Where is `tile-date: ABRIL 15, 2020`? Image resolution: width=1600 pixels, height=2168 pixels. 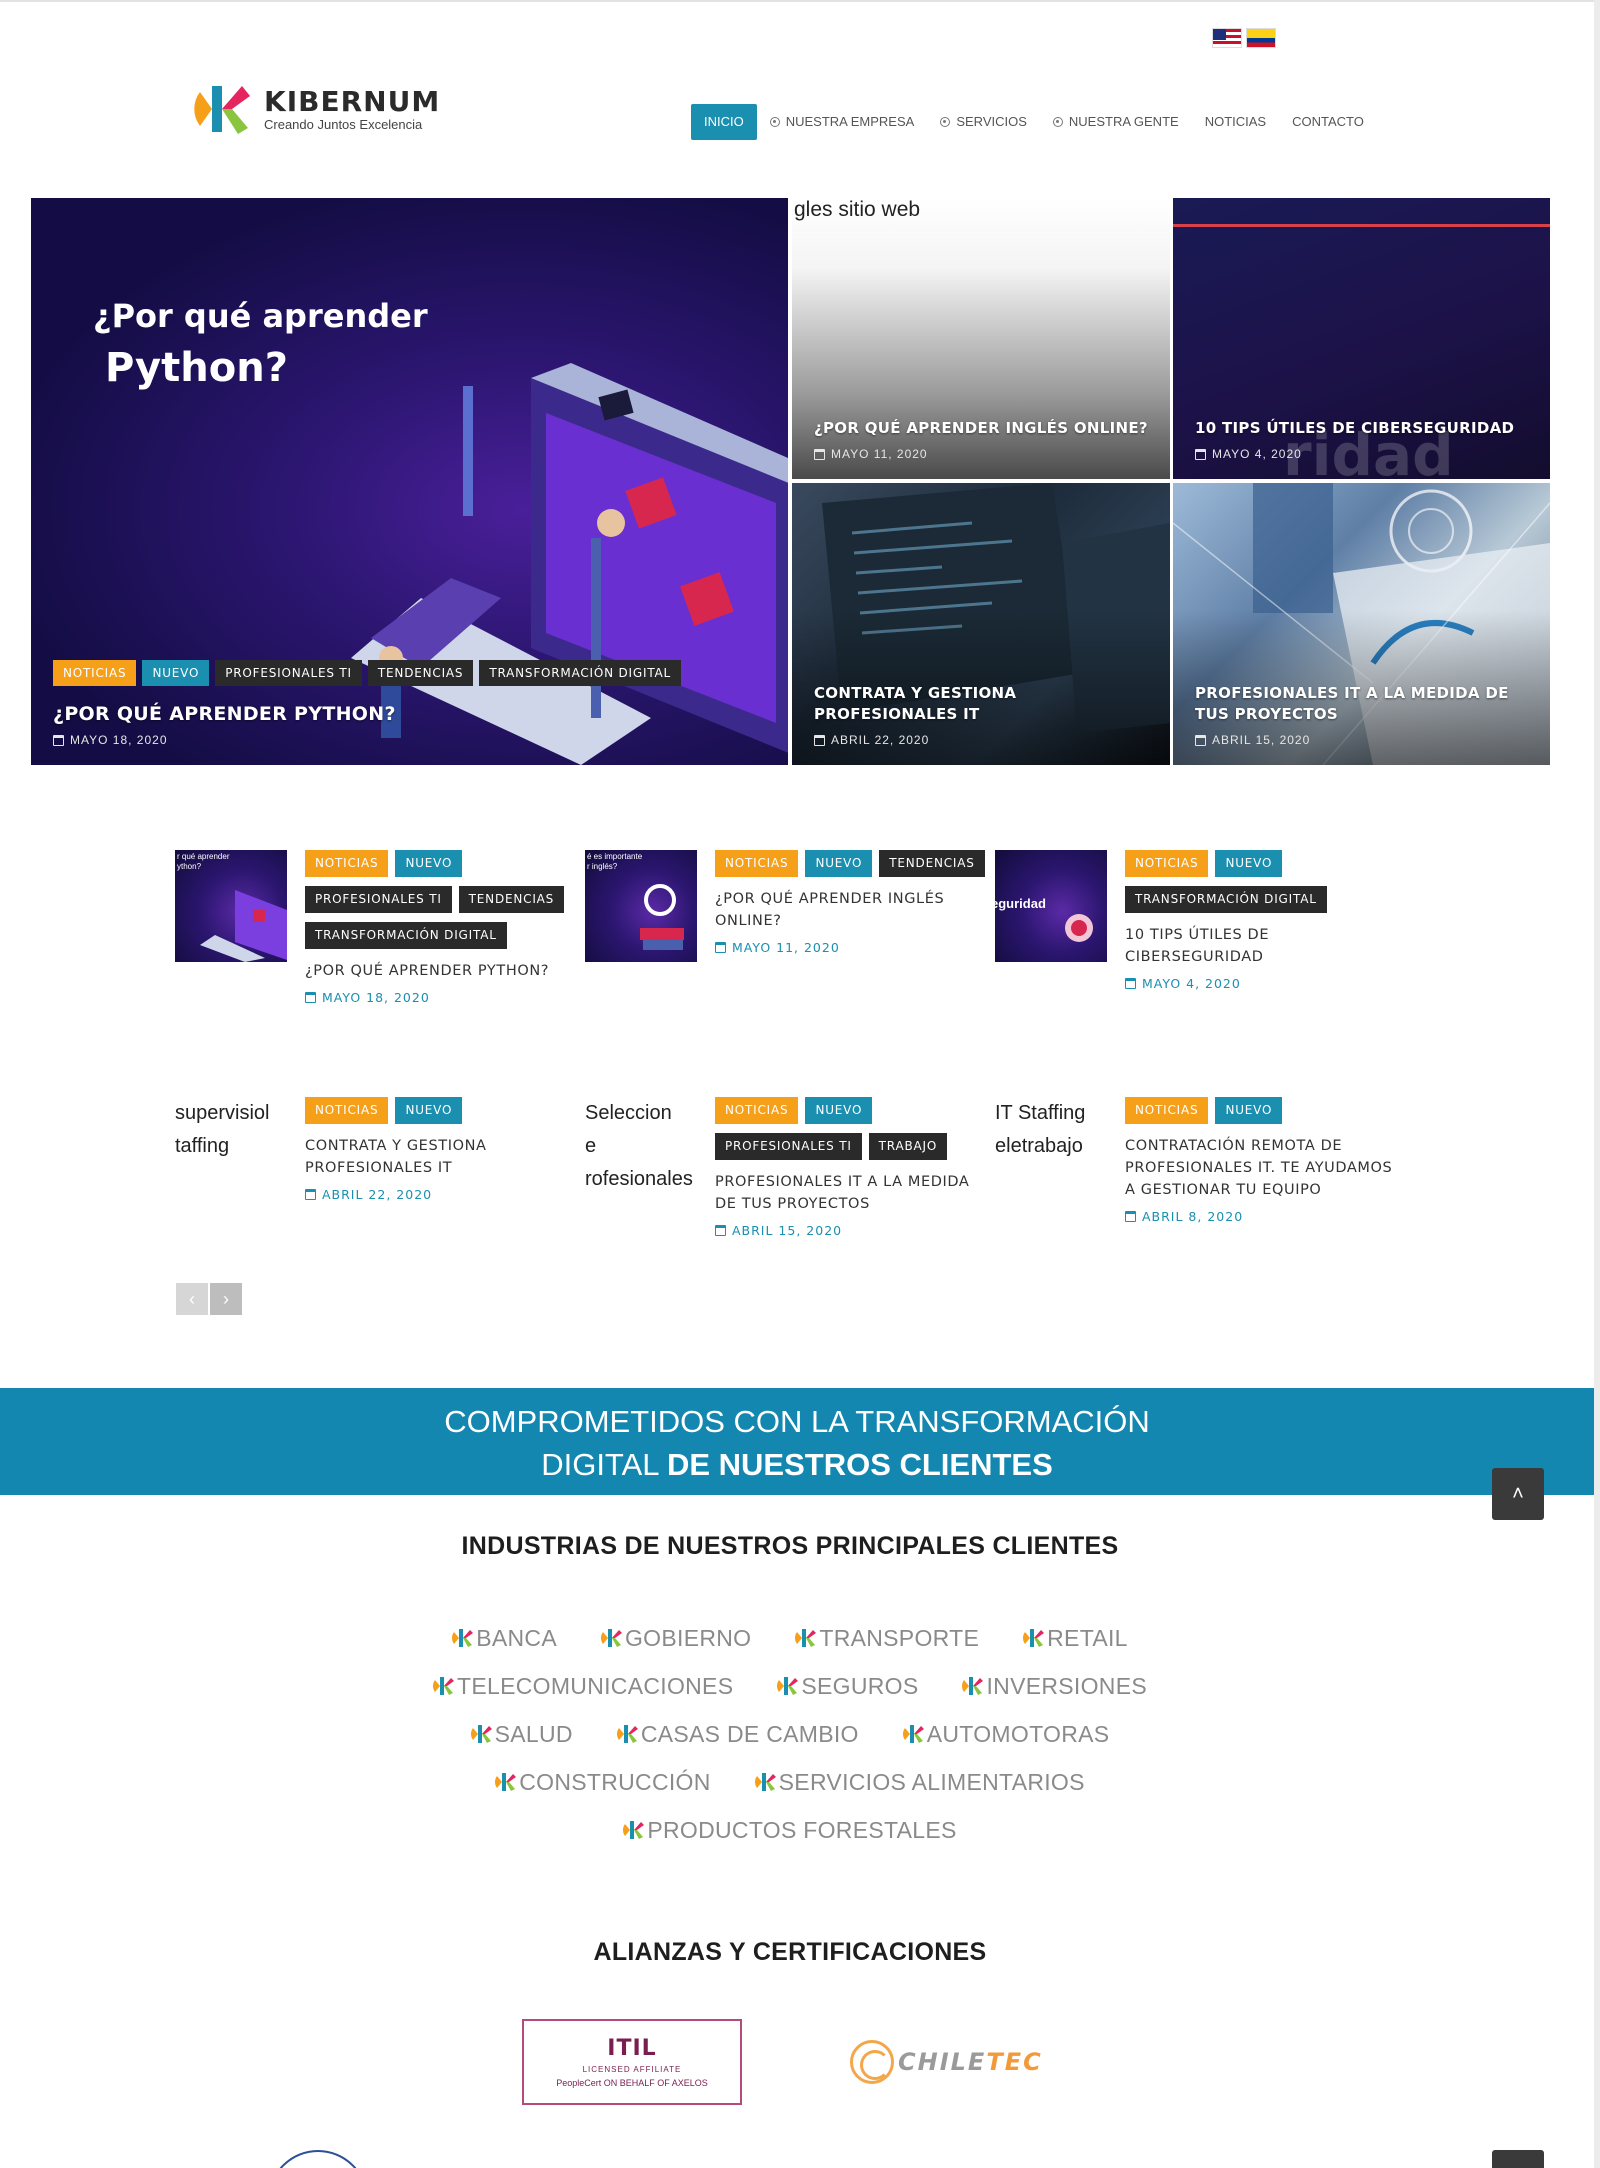 tile-date: ABRIL 15, 2020 is located at coordinates (1361, 740).